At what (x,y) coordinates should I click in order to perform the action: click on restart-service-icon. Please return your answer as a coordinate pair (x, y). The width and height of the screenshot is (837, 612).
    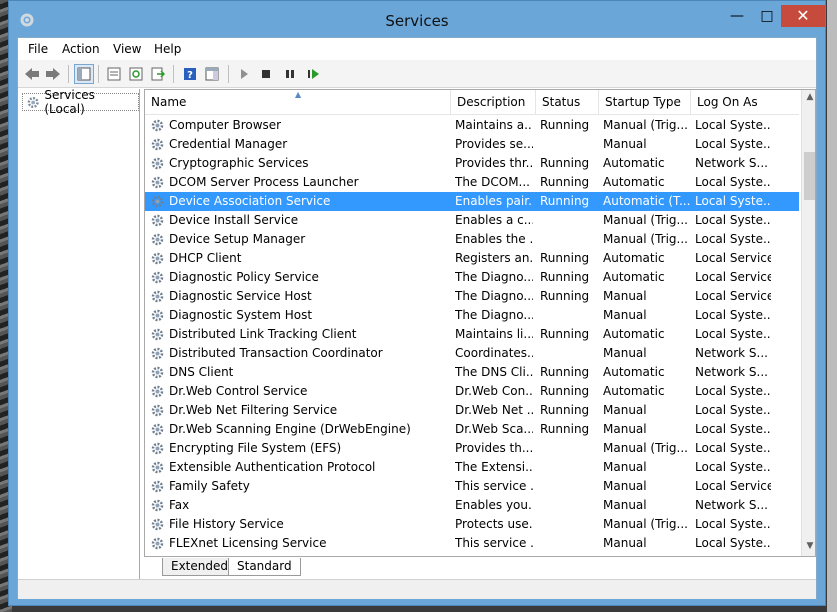
    Looking at the image, I should click on (314, 74).